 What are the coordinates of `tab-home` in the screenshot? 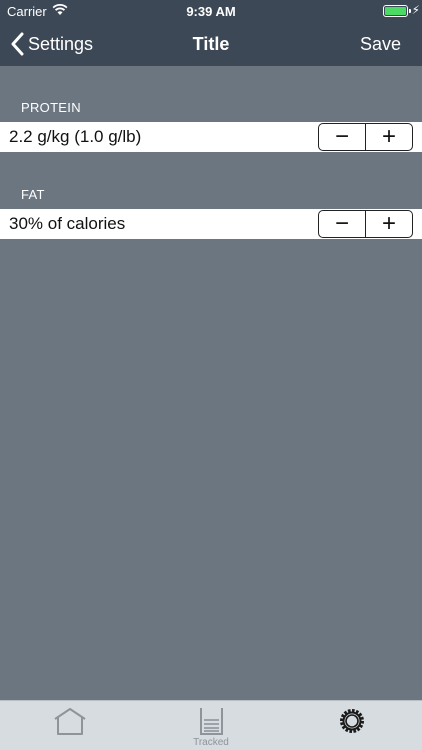 It's located at (70, 725).